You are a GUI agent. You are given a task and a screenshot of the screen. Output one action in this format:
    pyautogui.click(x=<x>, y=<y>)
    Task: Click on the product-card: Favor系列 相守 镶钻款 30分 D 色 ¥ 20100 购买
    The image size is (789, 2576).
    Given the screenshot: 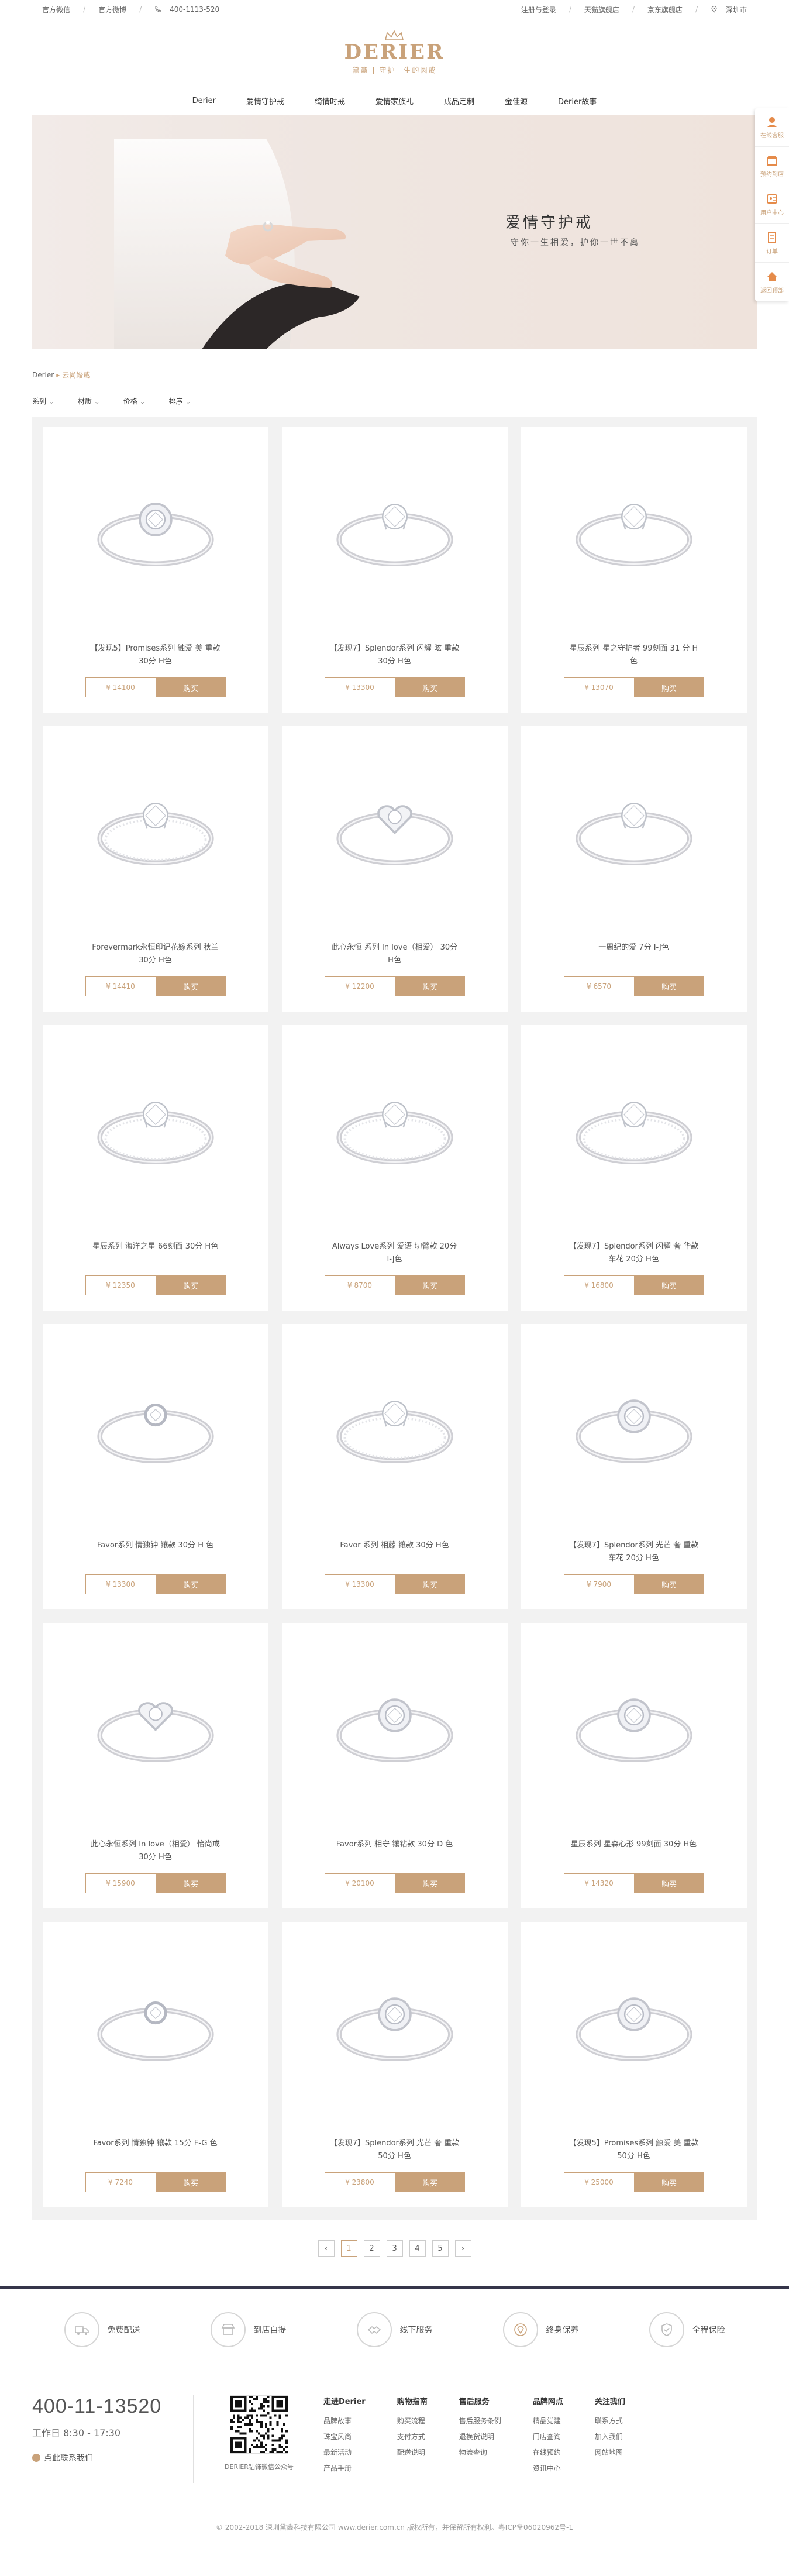 What is the action you would take?
    pyautogui.click(x=394, y=1766)
    